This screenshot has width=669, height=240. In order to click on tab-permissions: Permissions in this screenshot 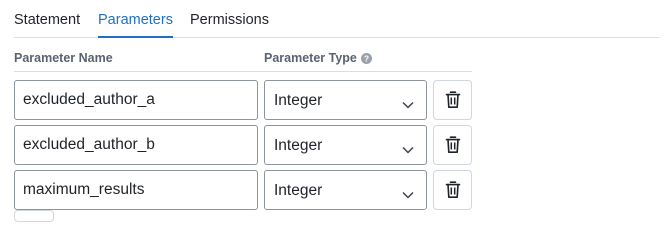, I will do `click(229, 25)`.